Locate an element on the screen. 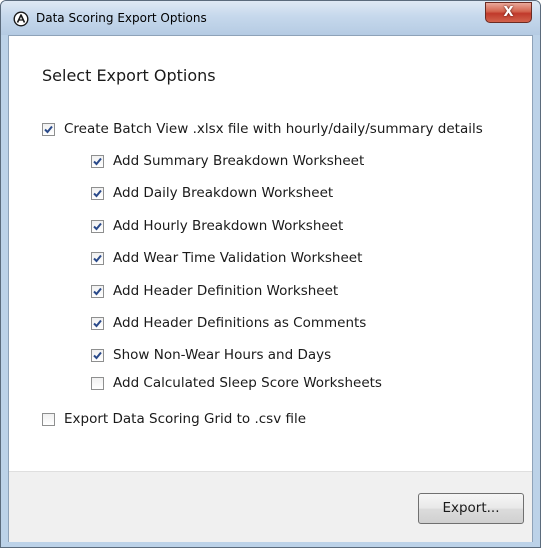  option-header-comments: Add Header Definitions as Comments is located at coordinates (228, 323).